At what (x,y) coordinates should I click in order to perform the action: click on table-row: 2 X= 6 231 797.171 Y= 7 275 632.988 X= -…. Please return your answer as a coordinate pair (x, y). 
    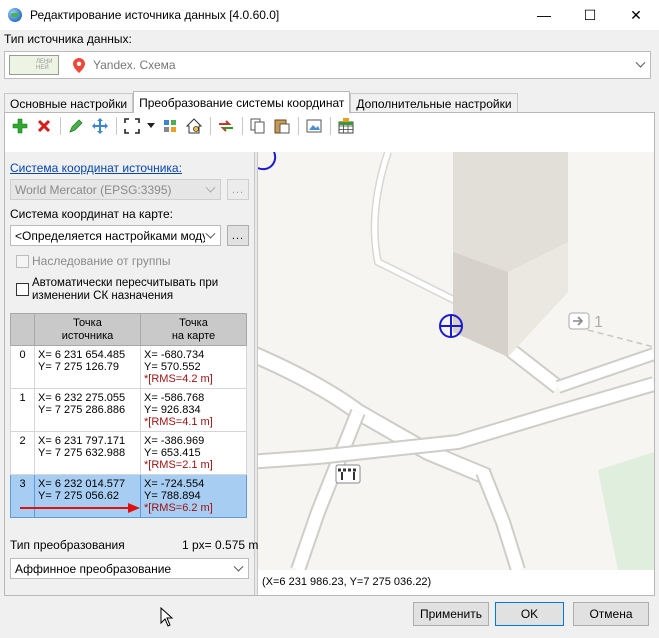
    Looking at the image, I should click on (128, 453).